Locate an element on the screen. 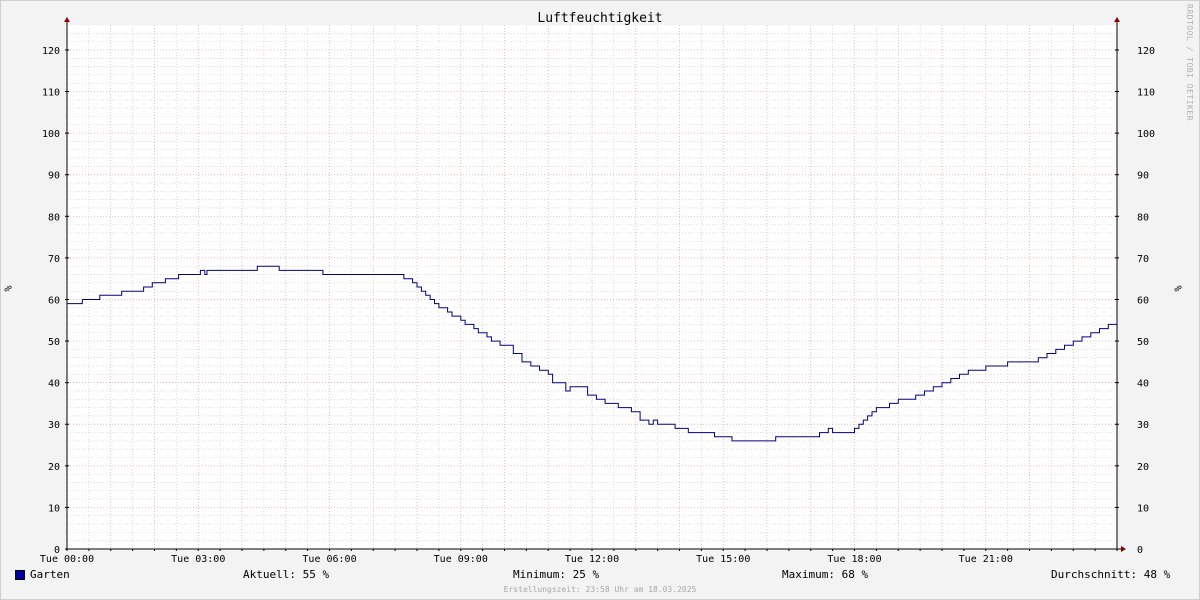 The width and height of the screenshot is (1200, 600). y-tick-label-left: 80 is located at coordinates (54, 217).